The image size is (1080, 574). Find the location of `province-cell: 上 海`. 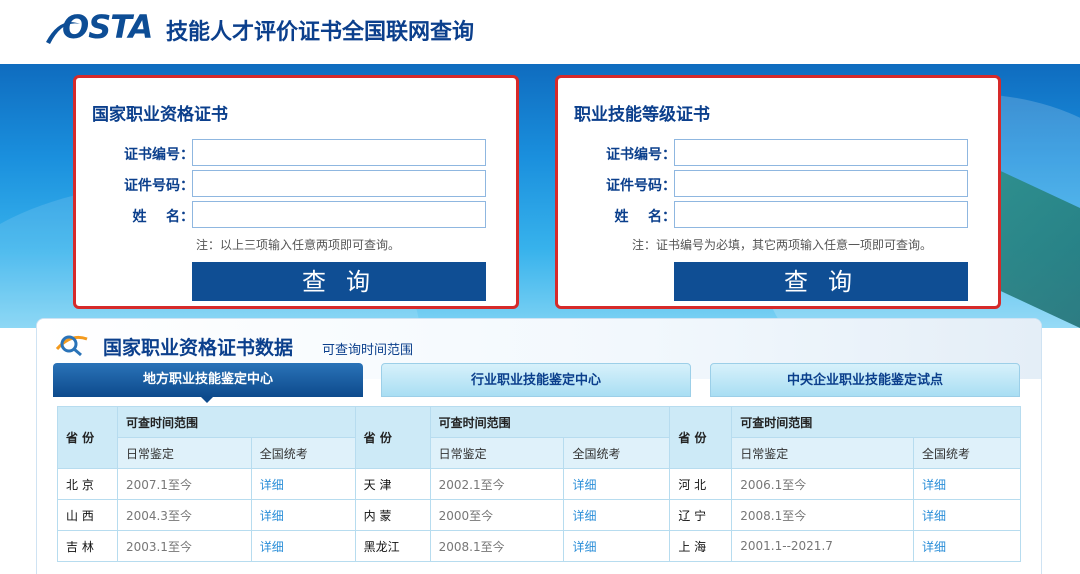

province-cell: 上 海 is located at coordinates (701, 546).